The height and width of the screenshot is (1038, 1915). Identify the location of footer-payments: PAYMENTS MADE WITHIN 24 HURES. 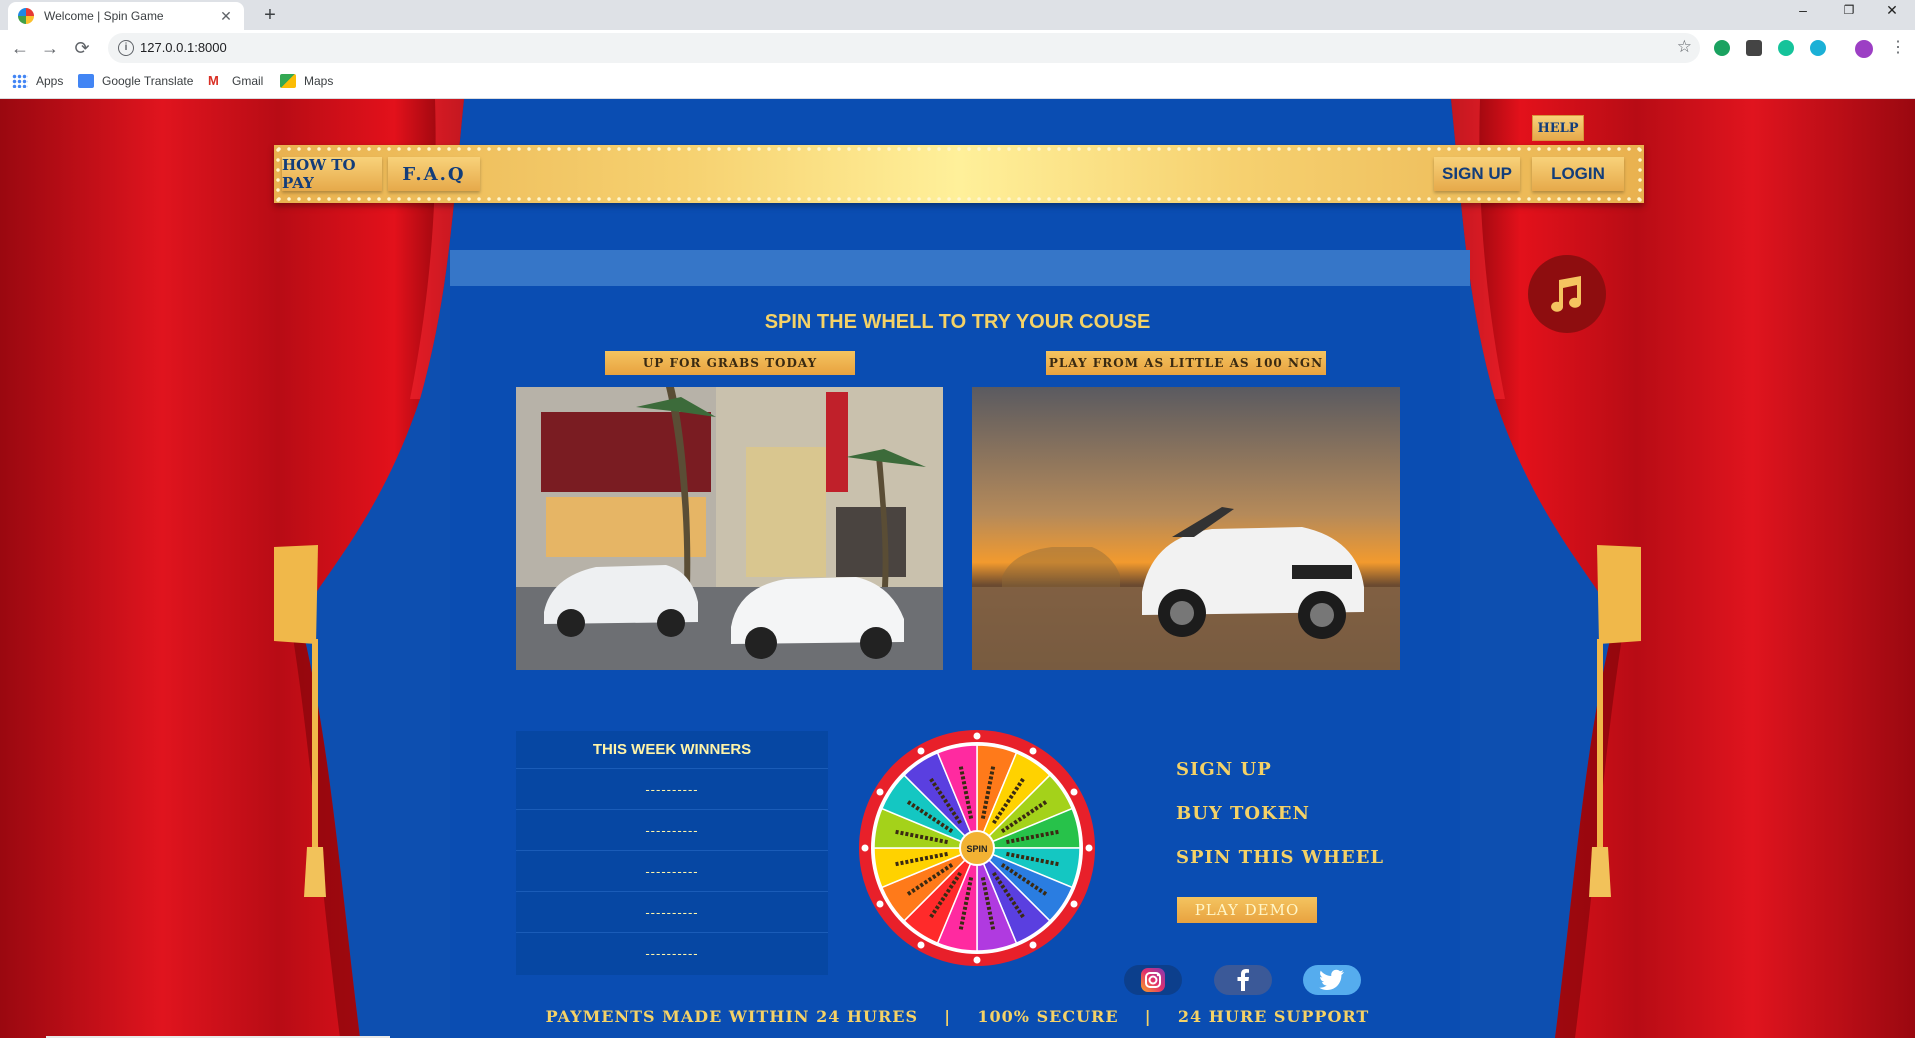
(732, 1016).